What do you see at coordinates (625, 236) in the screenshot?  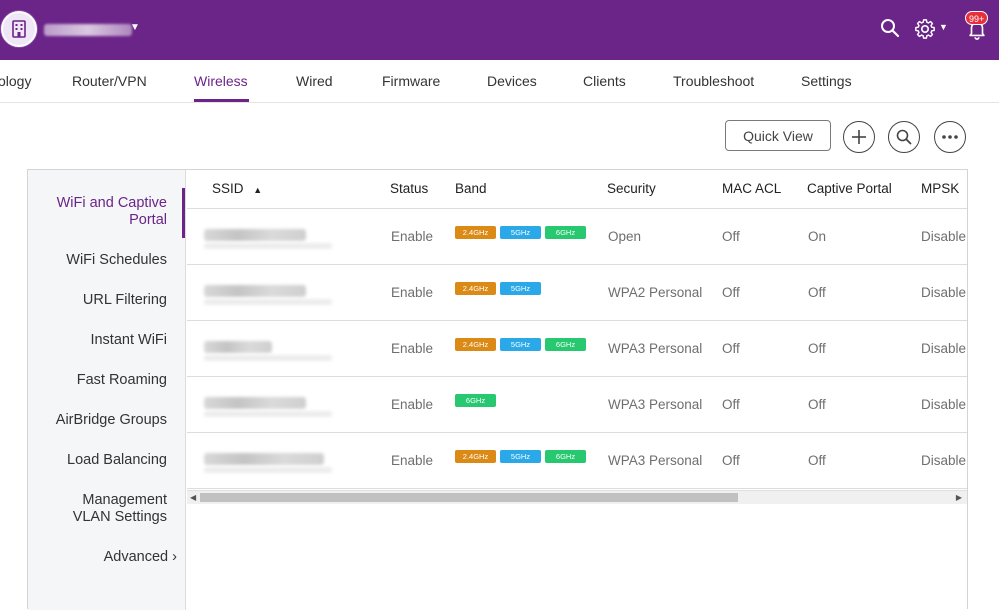 I see `security-value: Open` at bounding box center [625, 236].